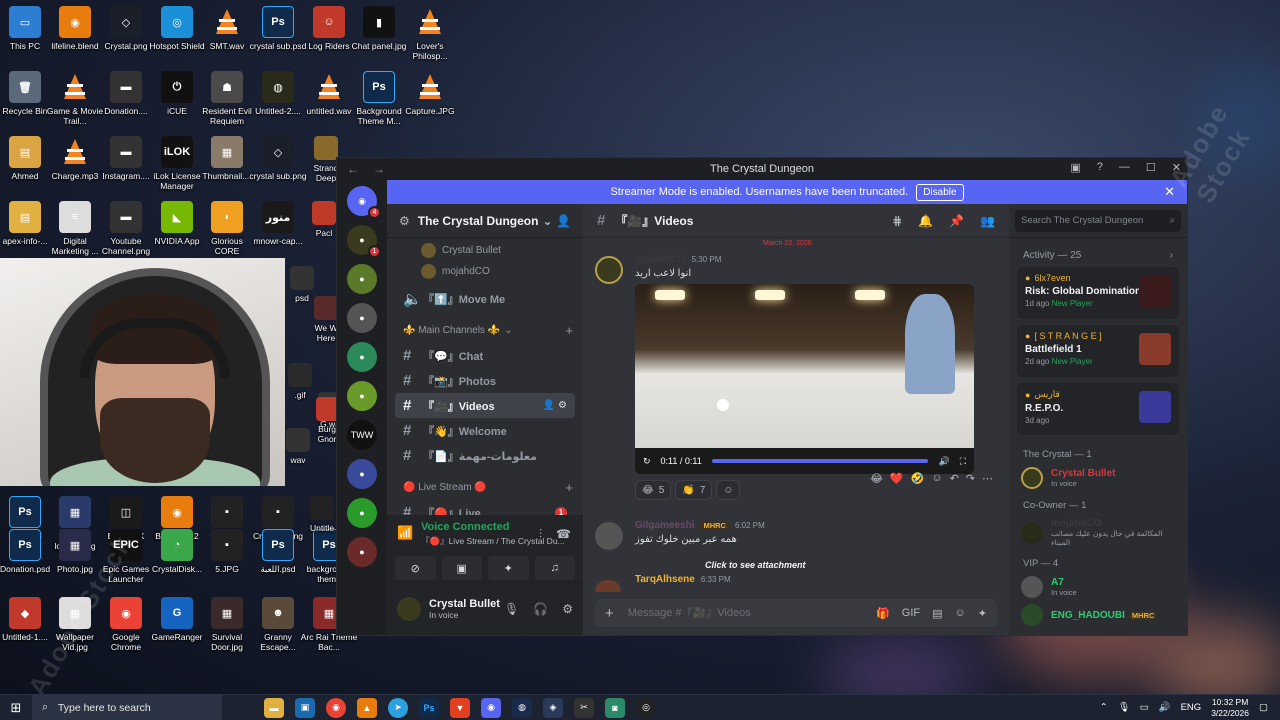 The height and width of the screenshot is (720, 1280). What do you see at coordinates (609, 613) in the screenshot?
I see `upload-plus-icon: +` at bounding box center [609, 613].